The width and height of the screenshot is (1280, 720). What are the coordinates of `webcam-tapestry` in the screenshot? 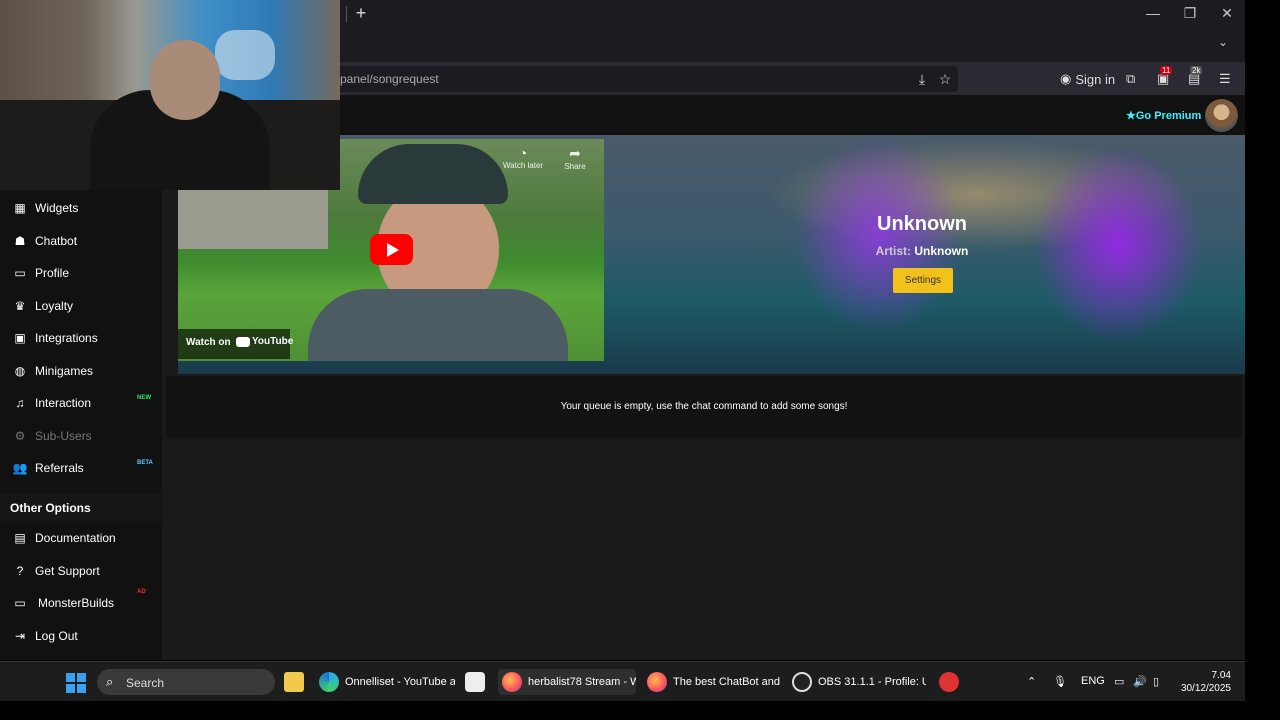 It's located at (245, 55).